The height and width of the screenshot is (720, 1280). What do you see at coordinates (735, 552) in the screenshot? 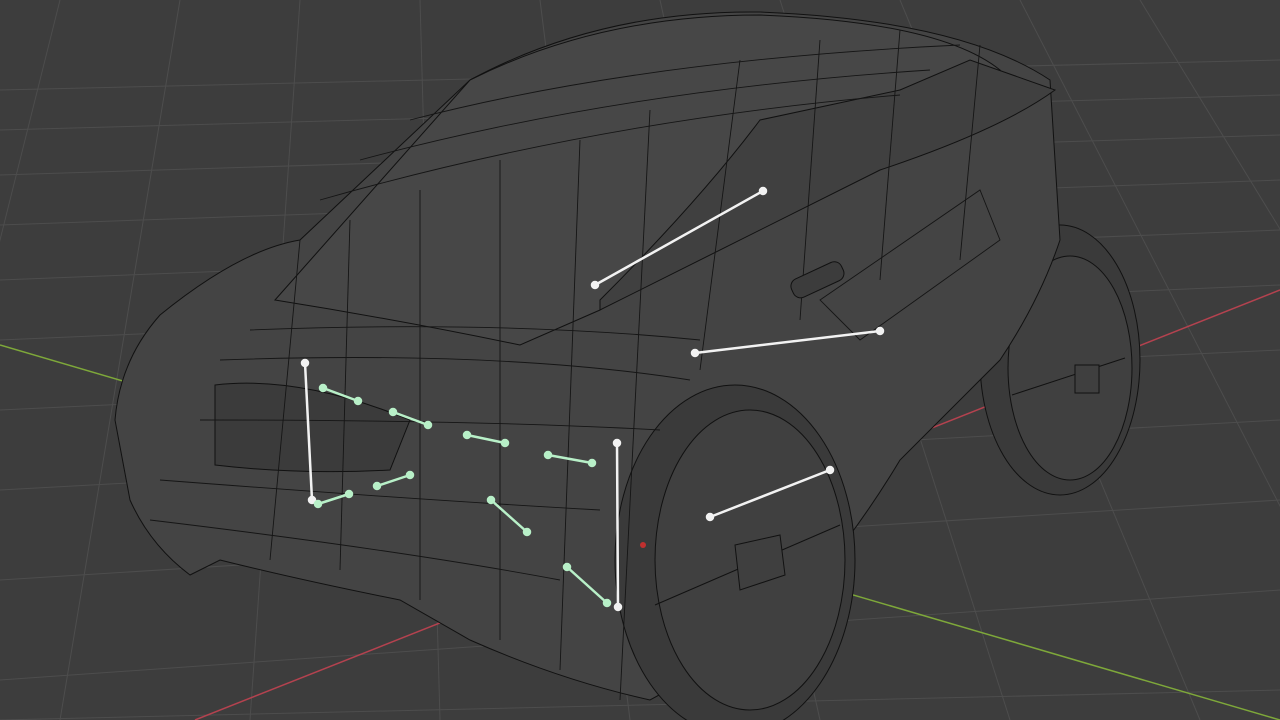
I see `front-wheel` at bounding box center [735, 552].